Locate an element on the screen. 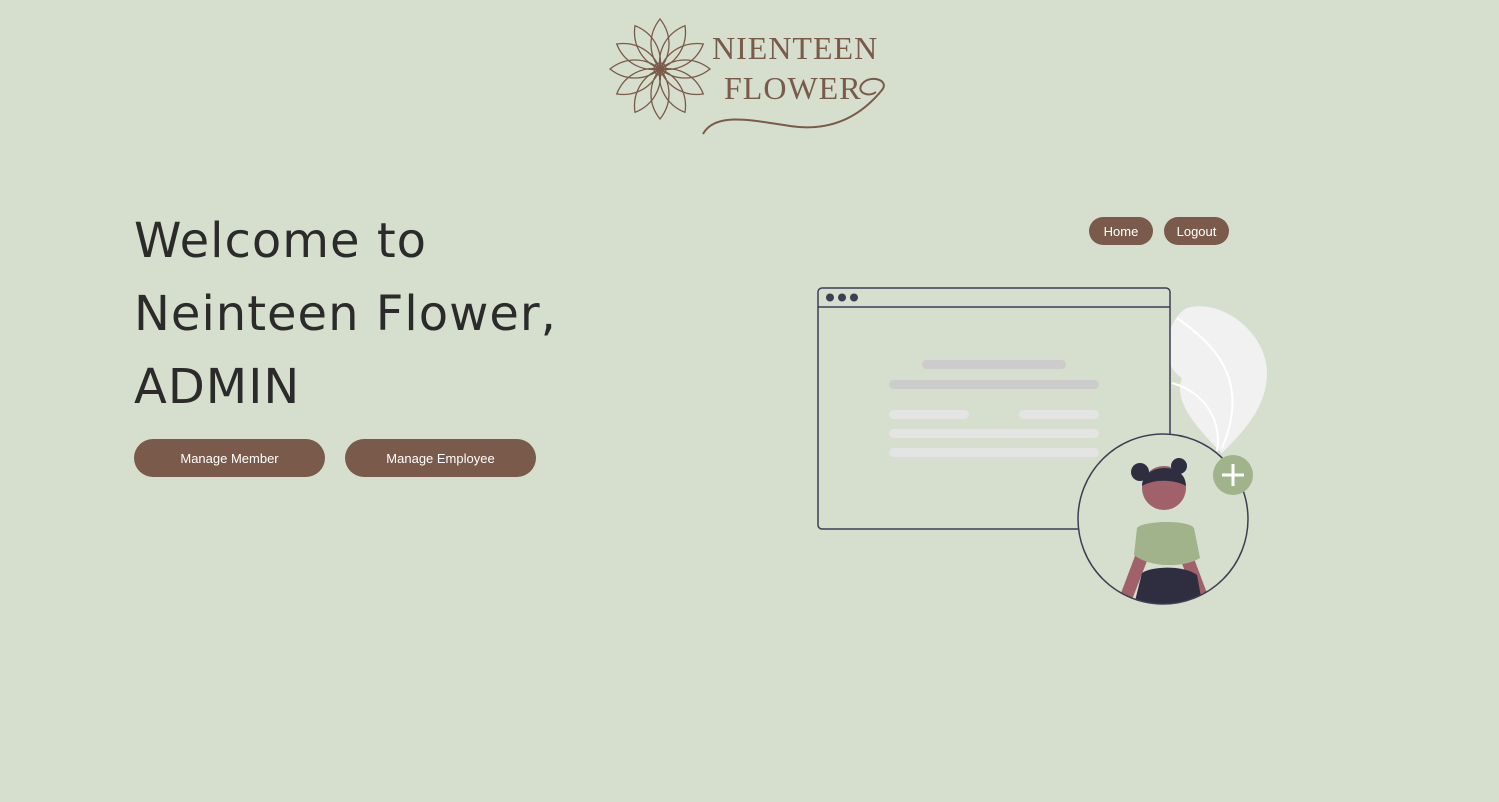 The width and height of the screenshot is (1499, 802). admin-illustration is located at coordinates (1042, 446).